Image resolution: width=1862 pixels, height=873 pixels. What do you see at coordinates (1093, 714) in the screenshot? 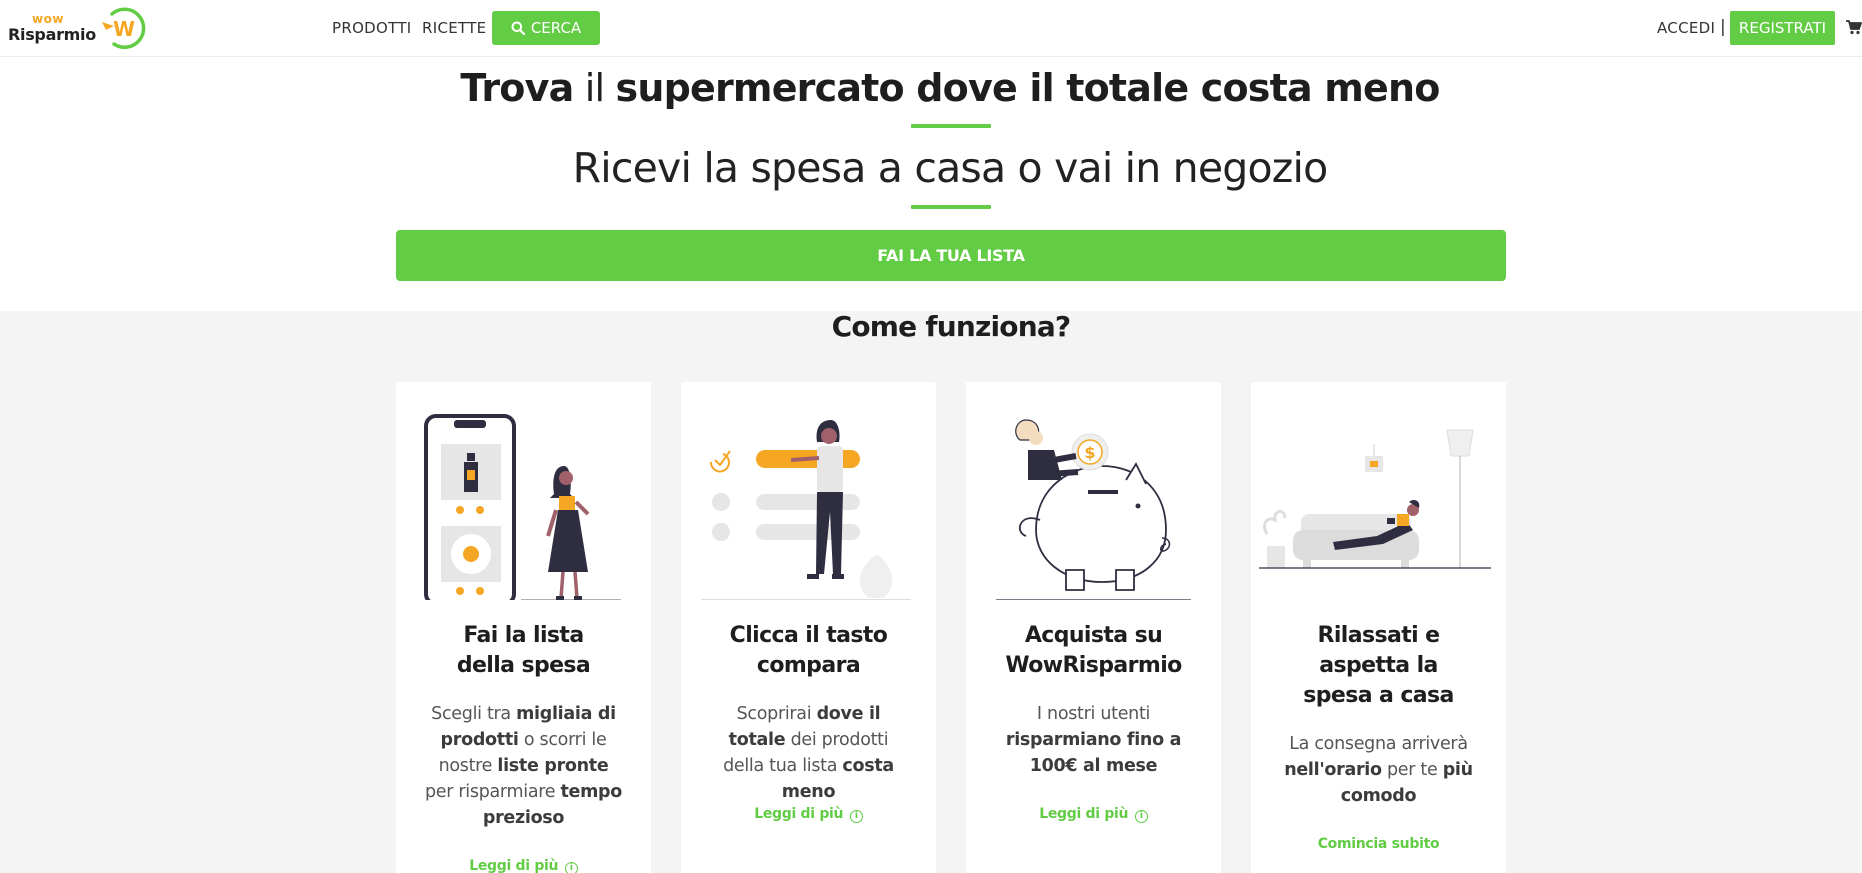
I see `step-description-text-1: I nostri utenti` at bounding box center [1093, 714].